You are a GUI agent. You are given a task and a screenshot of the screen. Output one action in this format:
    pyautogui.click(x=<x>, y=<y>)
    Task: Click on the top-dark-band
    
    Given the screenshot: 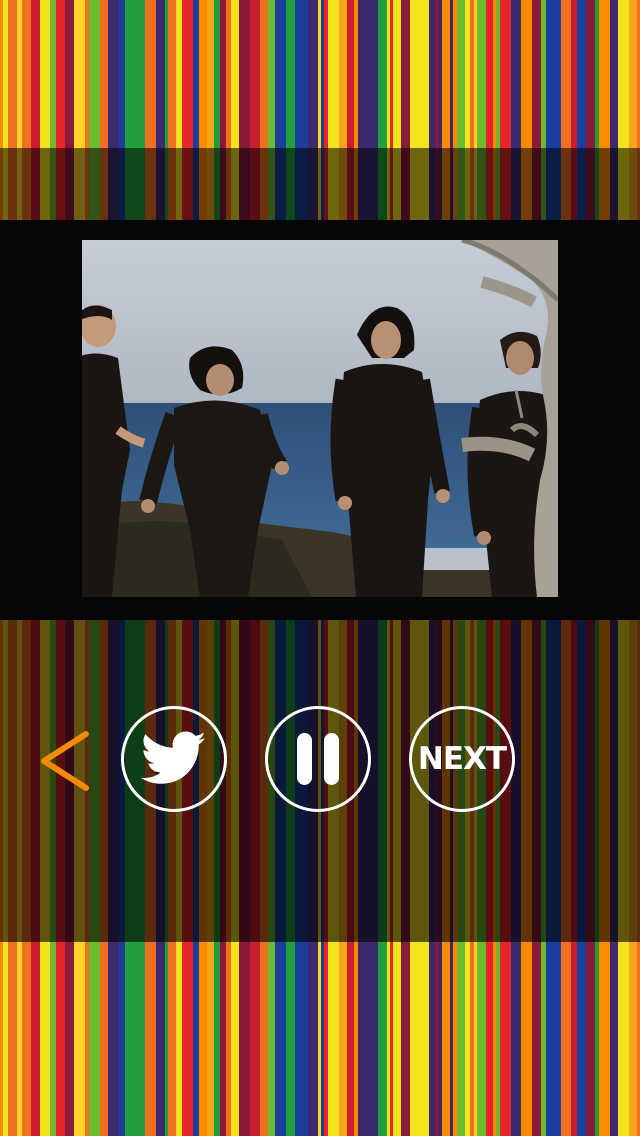 What is the action you would take?
    pyautogui.click(x=320, y=184)
    